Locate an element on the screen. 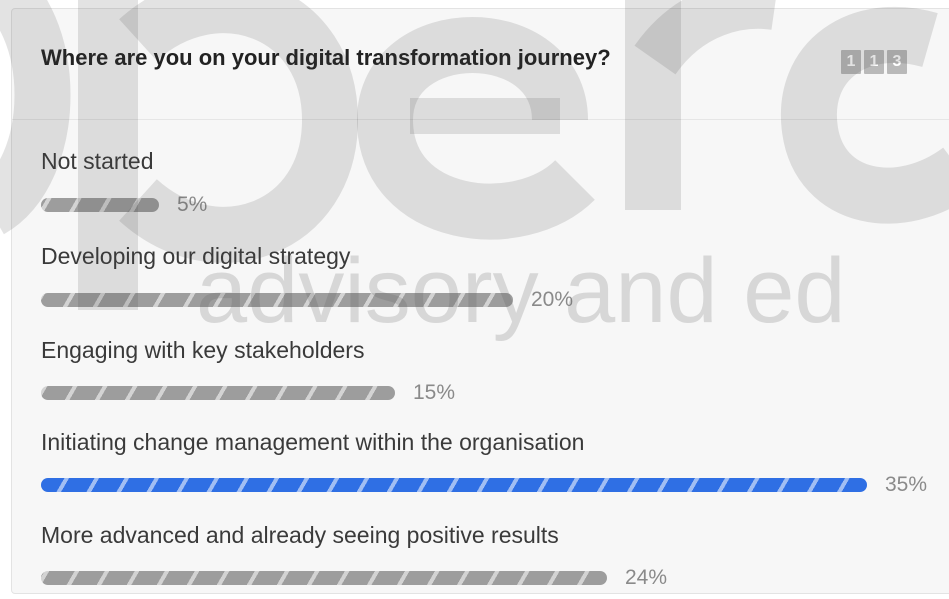 The height and width of the screenshot is (599, 949). vote-digit: 3 is located at coordinates (897, 62).